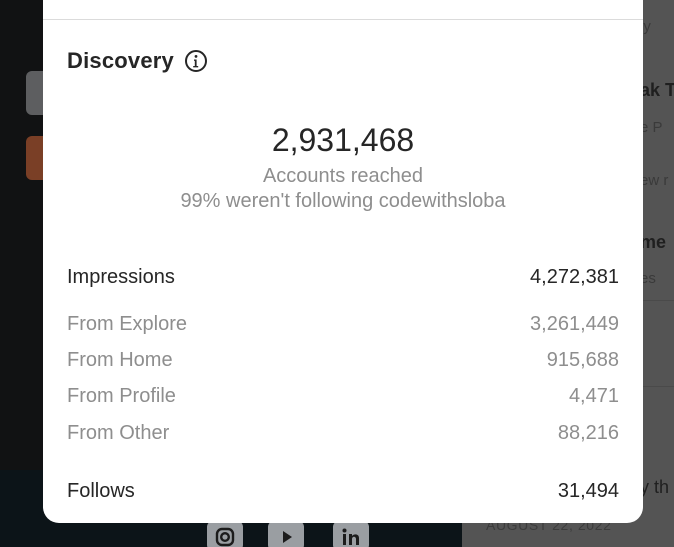  I want to click on background-text: ew r, so click(654, 180).